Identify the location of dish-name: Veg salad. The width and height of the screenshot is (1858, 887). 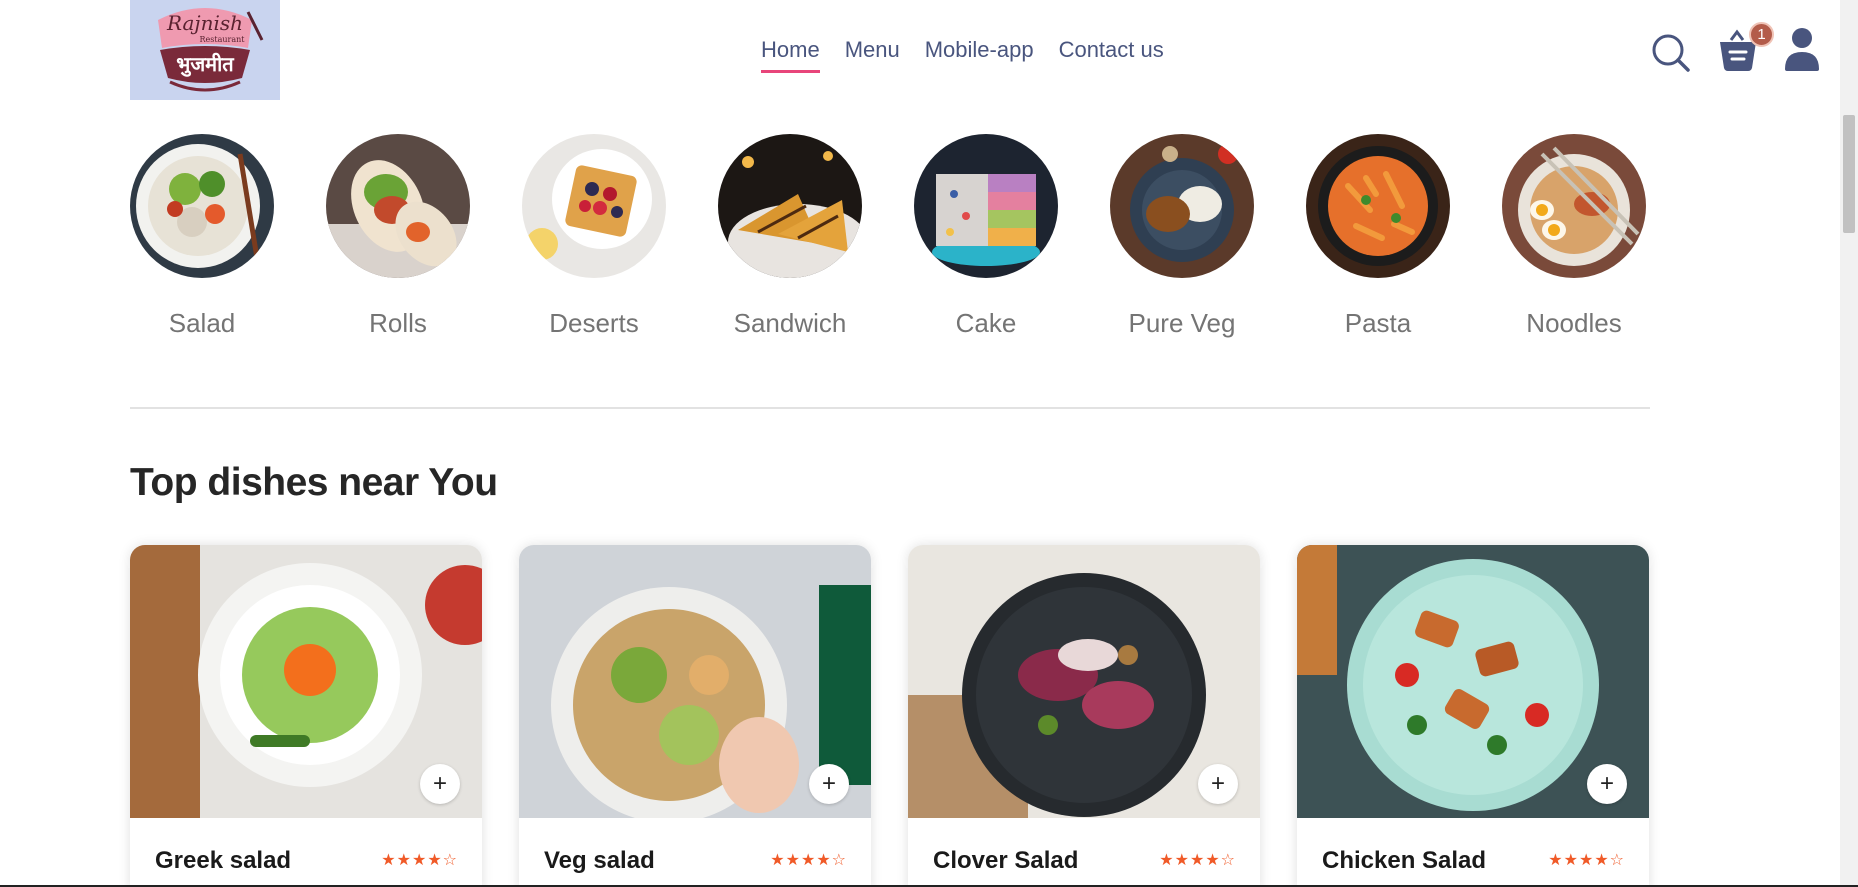
(599, 860).